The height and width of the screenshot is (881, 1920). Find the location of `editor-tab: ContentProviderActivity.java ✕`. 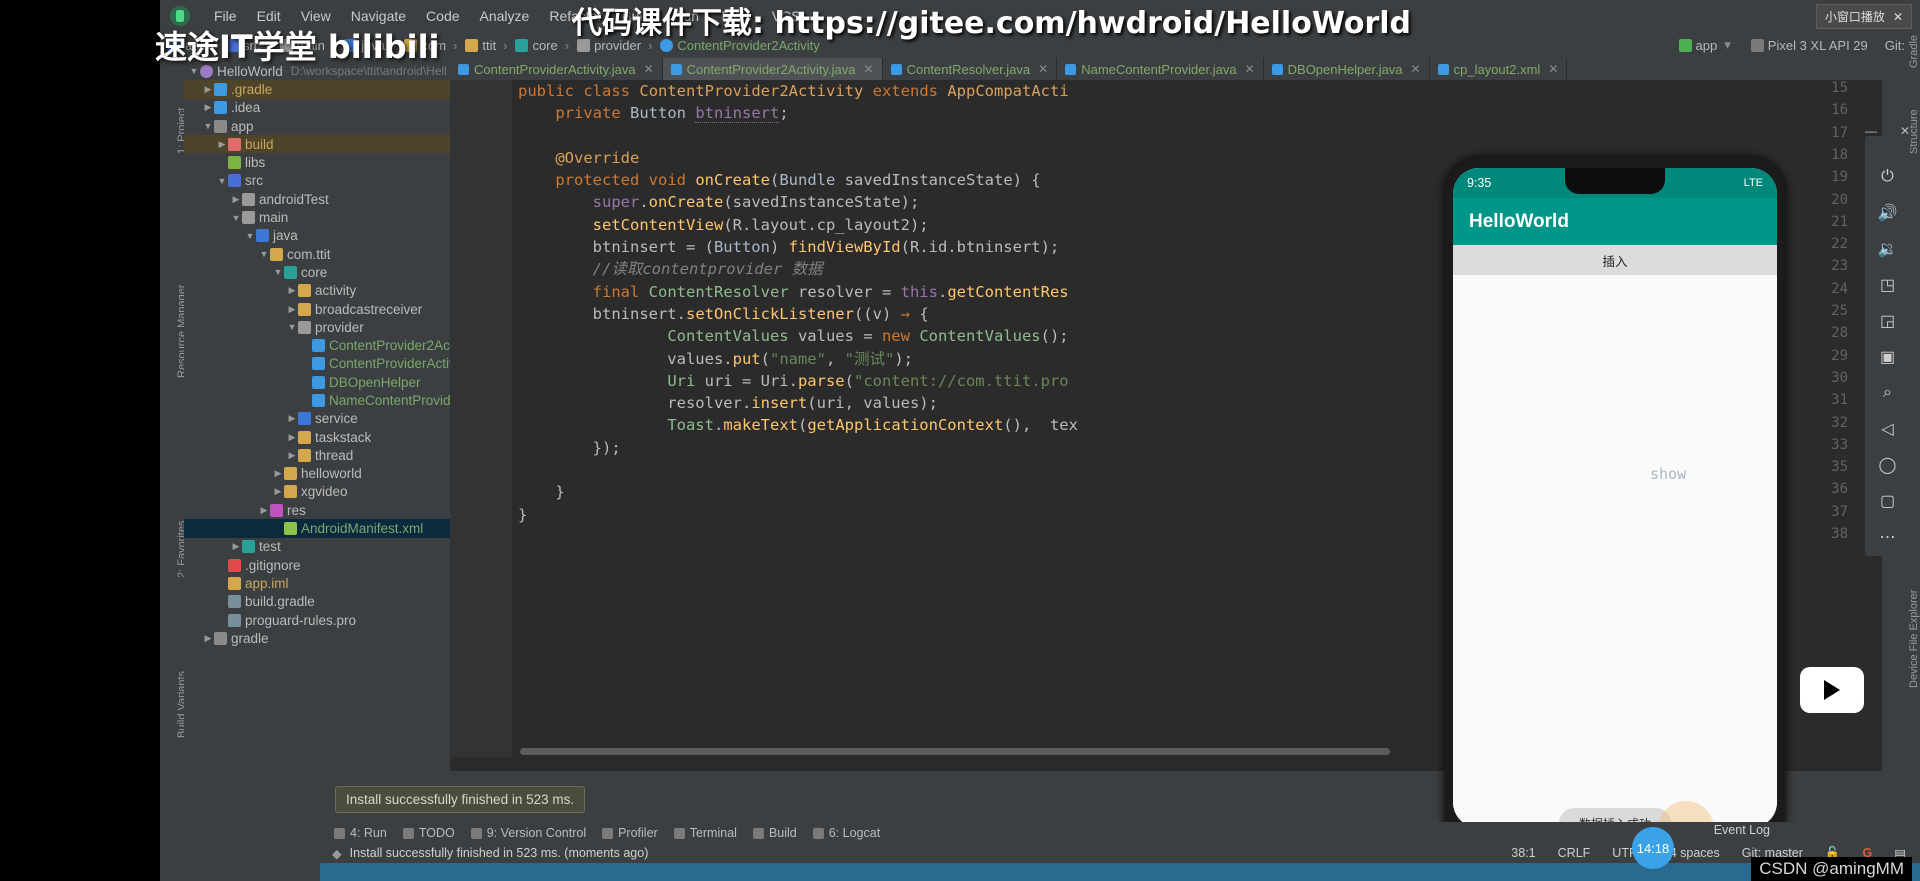

editor-tab: ContentProviderActivity.java ✕ is located at coordinates (556, 69).